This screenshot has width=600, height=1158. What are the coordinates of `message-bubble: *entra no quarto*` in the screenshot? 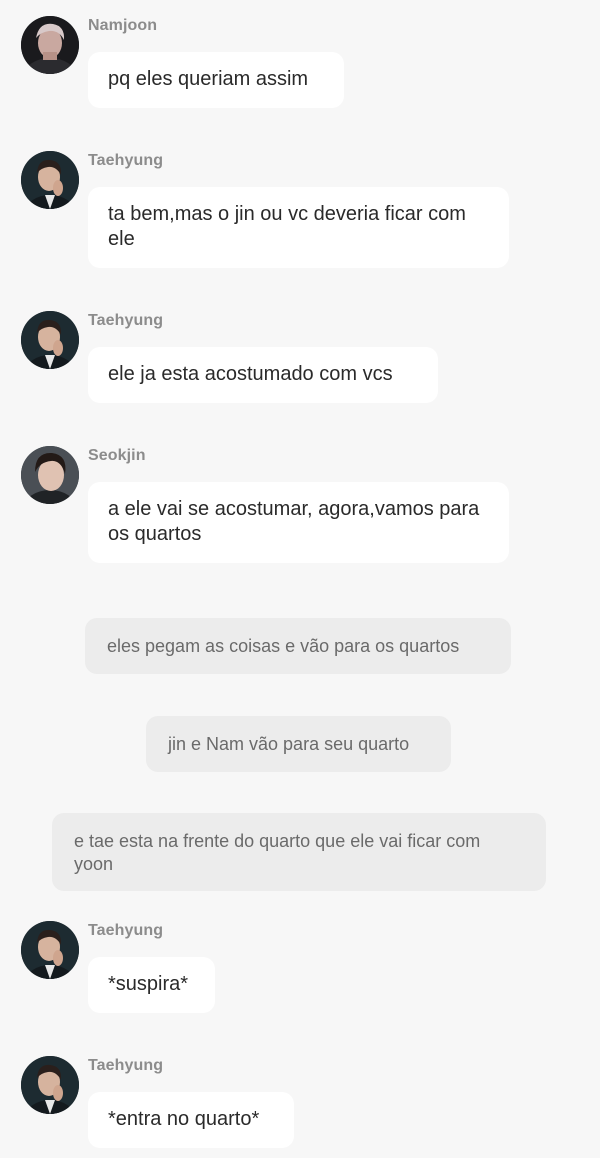 It's located at (191, 1120).